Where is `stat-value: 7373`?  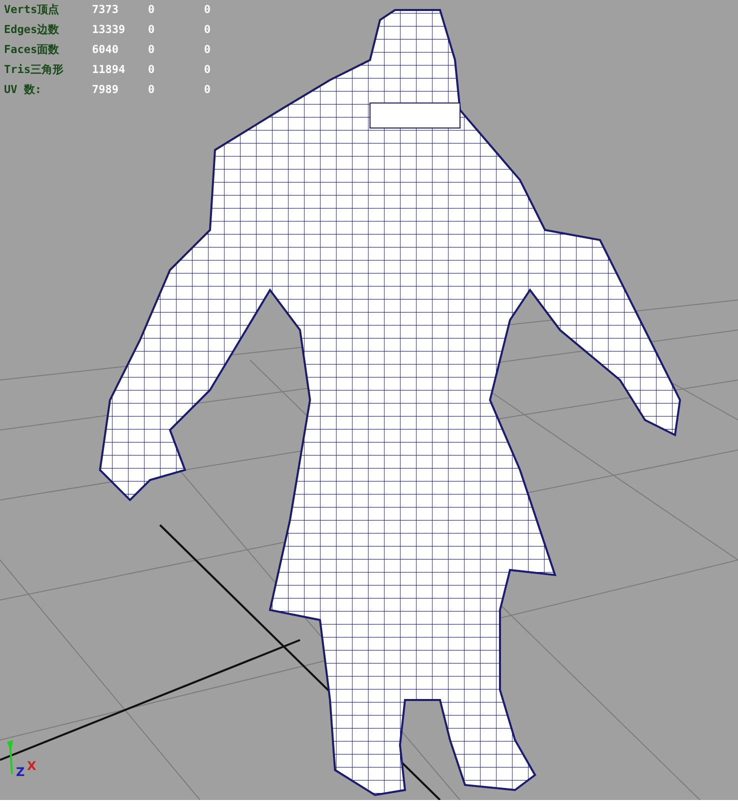 stat-value: 7373 is located at coordinates (106, 10).